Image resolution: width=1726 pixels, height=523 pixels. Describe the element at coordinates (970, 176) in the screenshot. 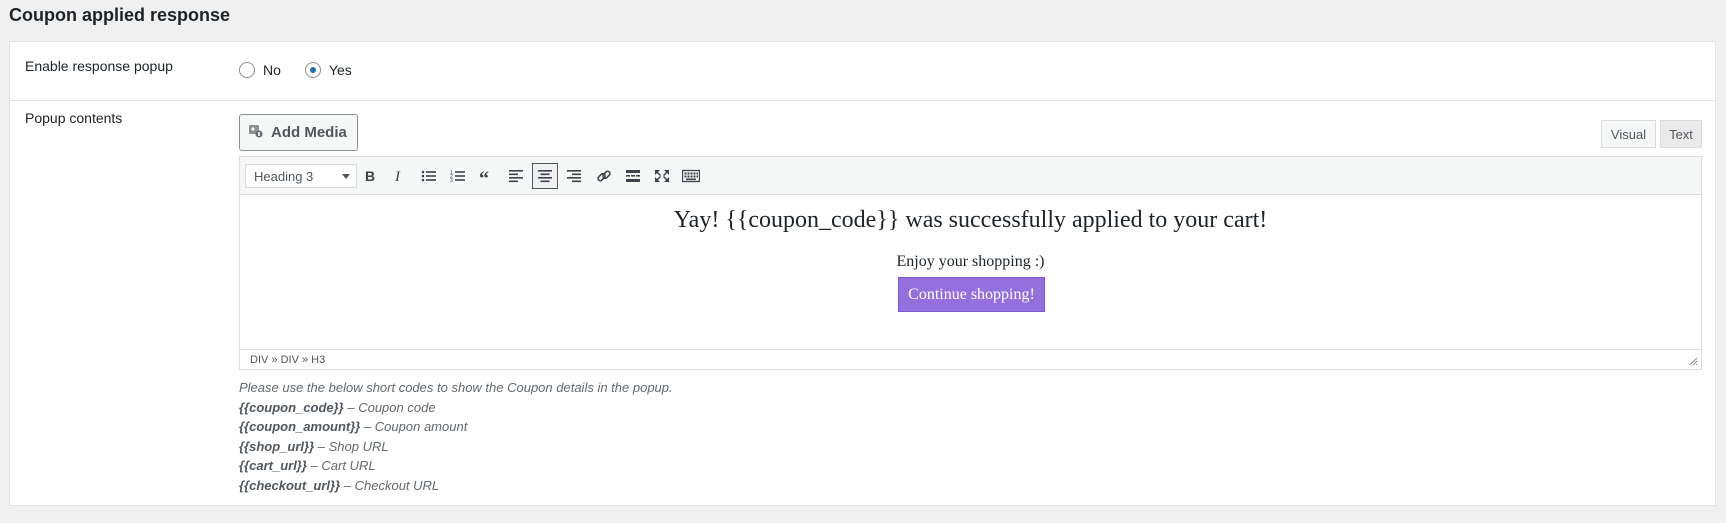

I see `editor-toolbar: Heading 3 B I 123 “` at that location.